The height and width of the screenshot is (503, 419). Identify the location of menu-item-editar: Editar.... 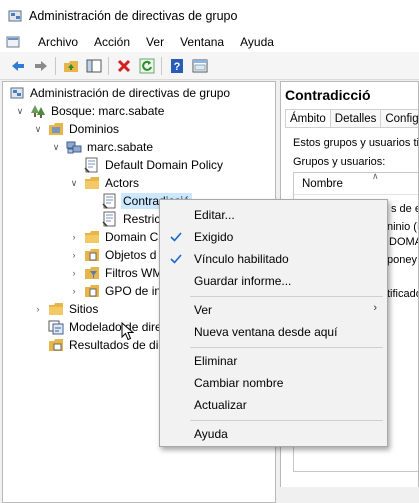
(273, 215).